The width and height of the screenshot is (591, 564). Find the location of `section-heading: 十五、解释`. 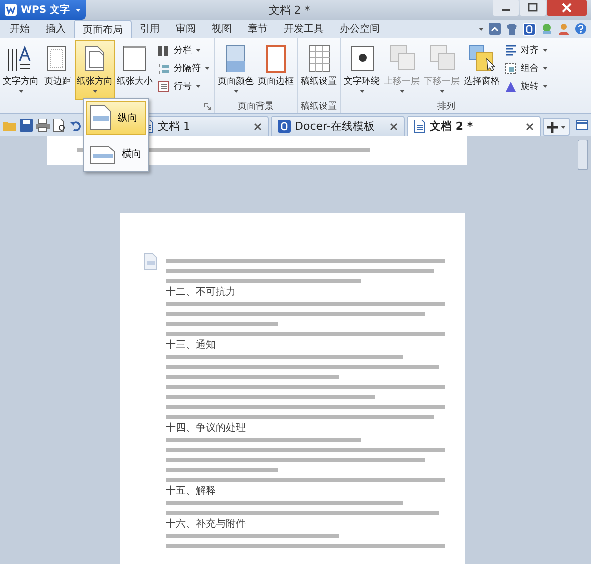

section-heading: 十五、解释 is located at coordinates (191, 492).